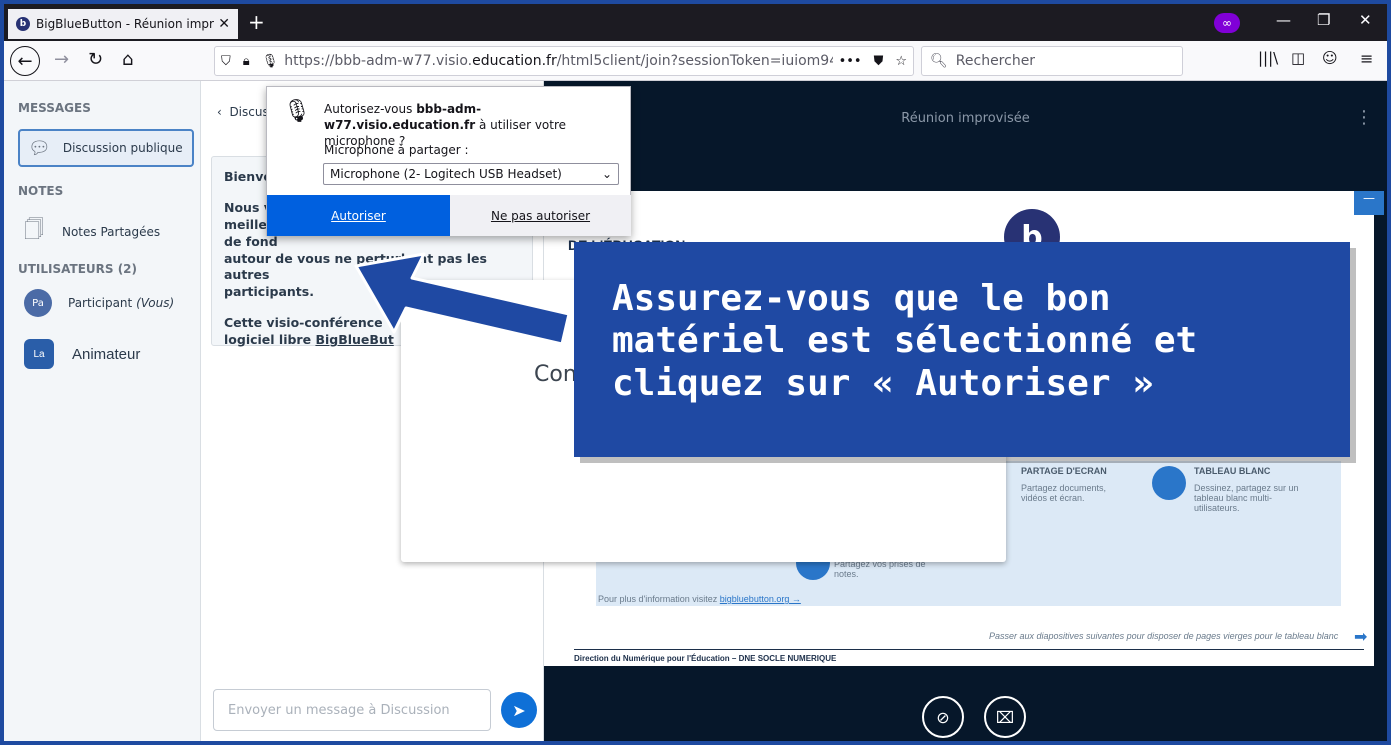 The height and width of the screenshot is (745, 1391). I want to click on feature-screen-share-desc: Partagez documents, vidéos et écran., so click(1064, 493).